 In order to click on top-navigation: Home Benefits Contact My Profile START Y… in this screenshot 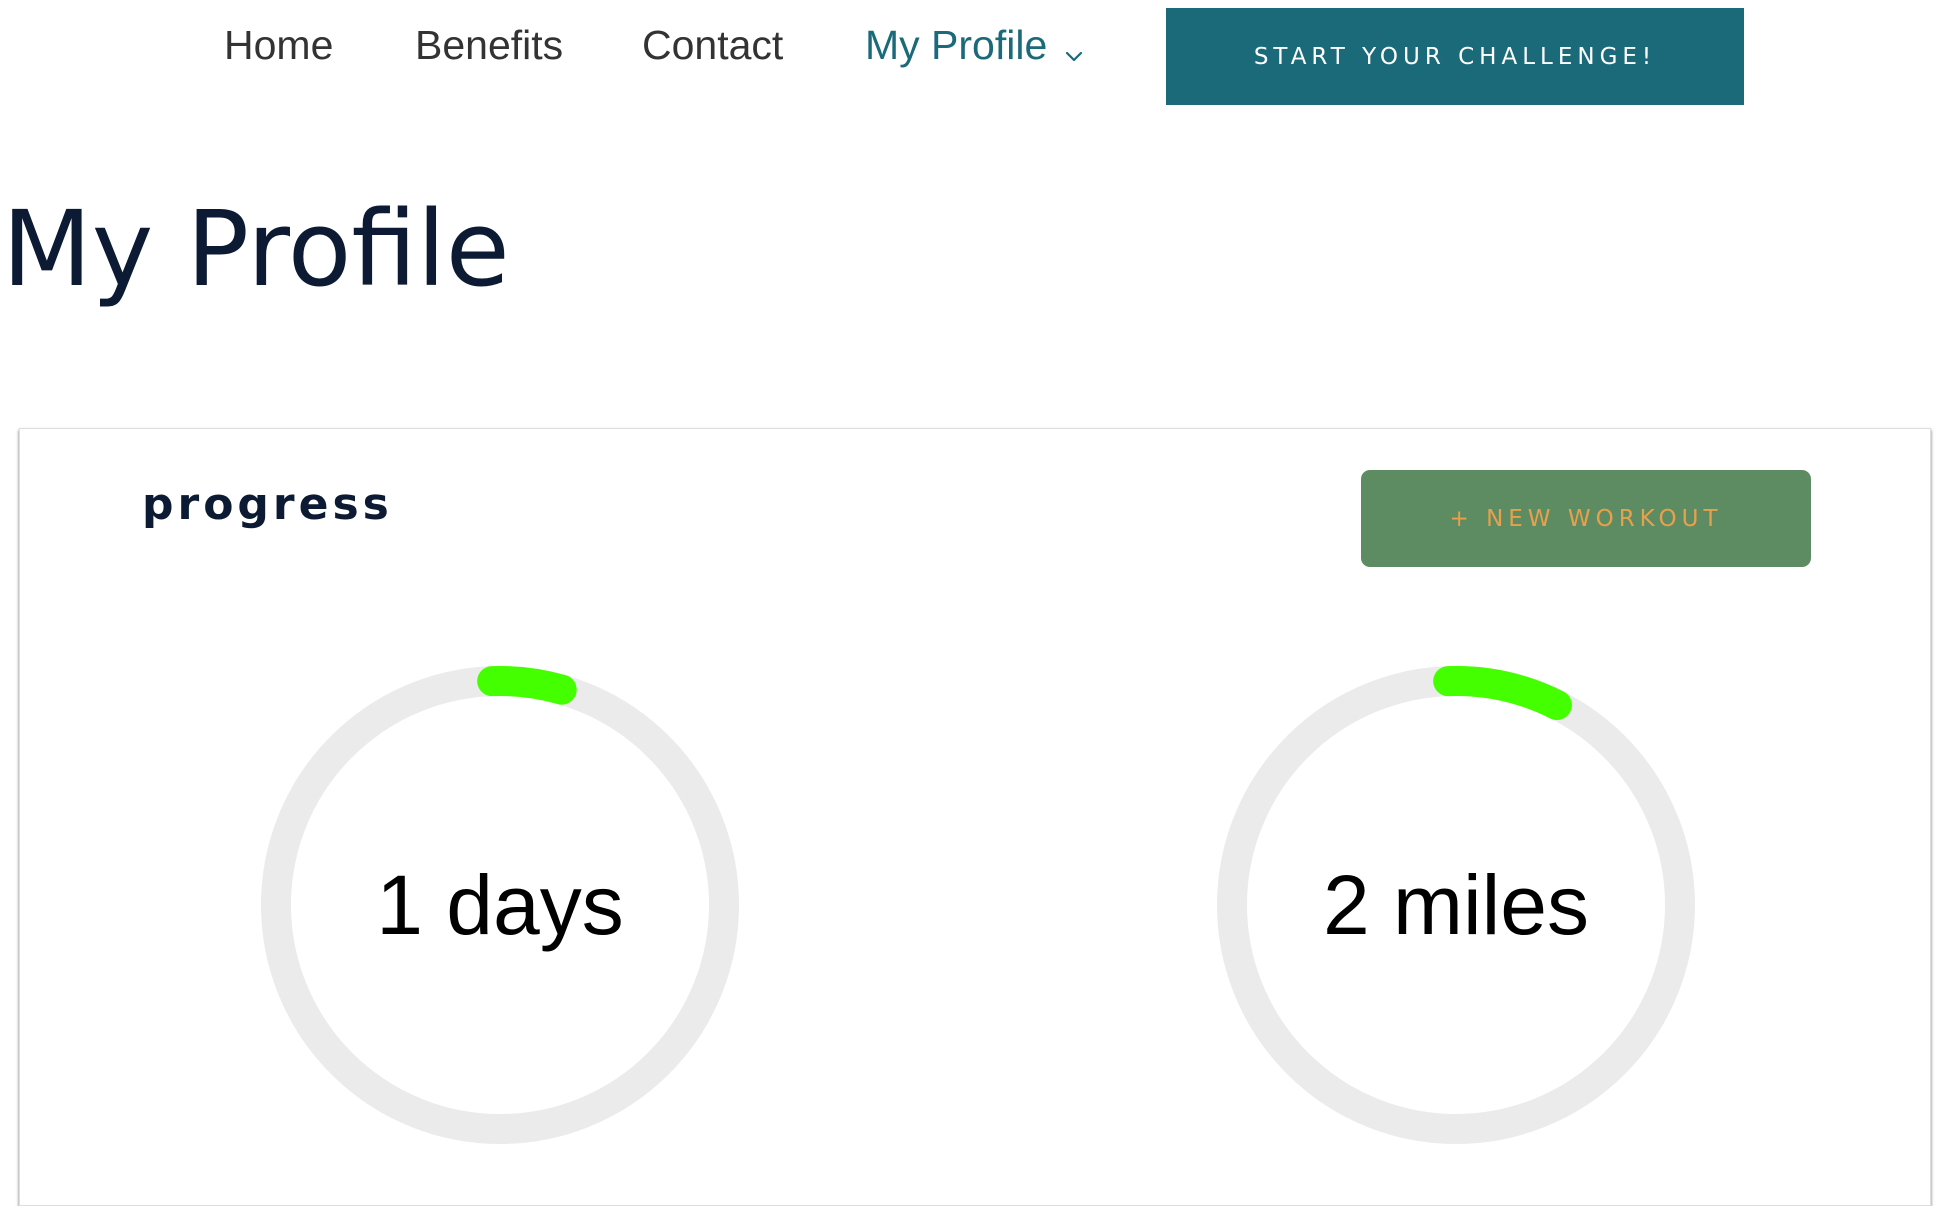, I will do `click(973, 60)`.